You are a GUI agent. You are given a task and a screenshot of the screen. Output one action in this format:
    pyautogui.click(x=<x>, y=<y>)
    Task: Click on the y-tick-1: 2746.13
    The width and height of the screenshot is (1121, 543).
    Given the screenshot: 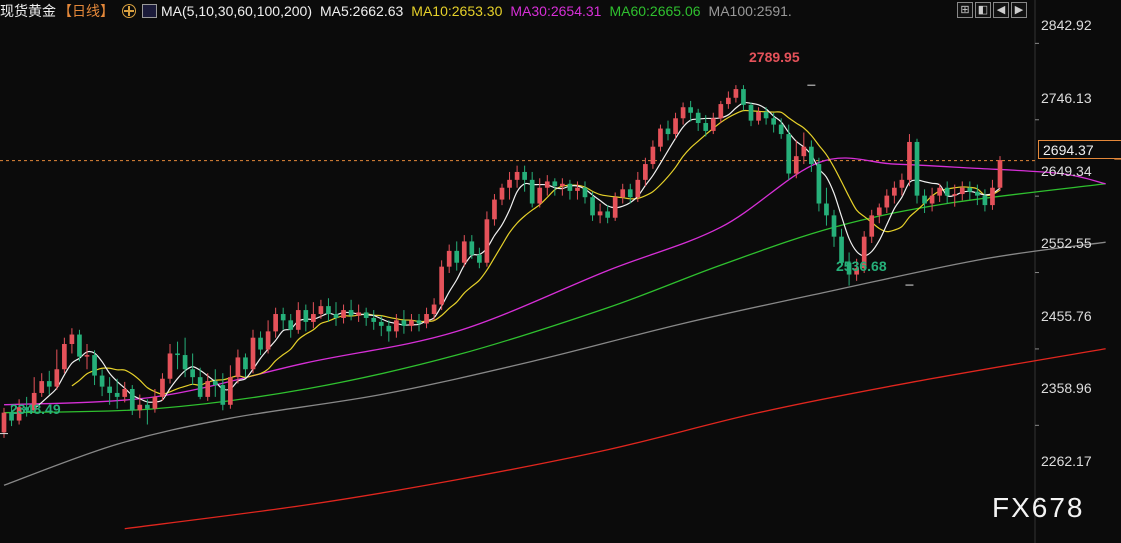 What is the action you would take?
    pyautogui.click(x=1066, y=98)
    